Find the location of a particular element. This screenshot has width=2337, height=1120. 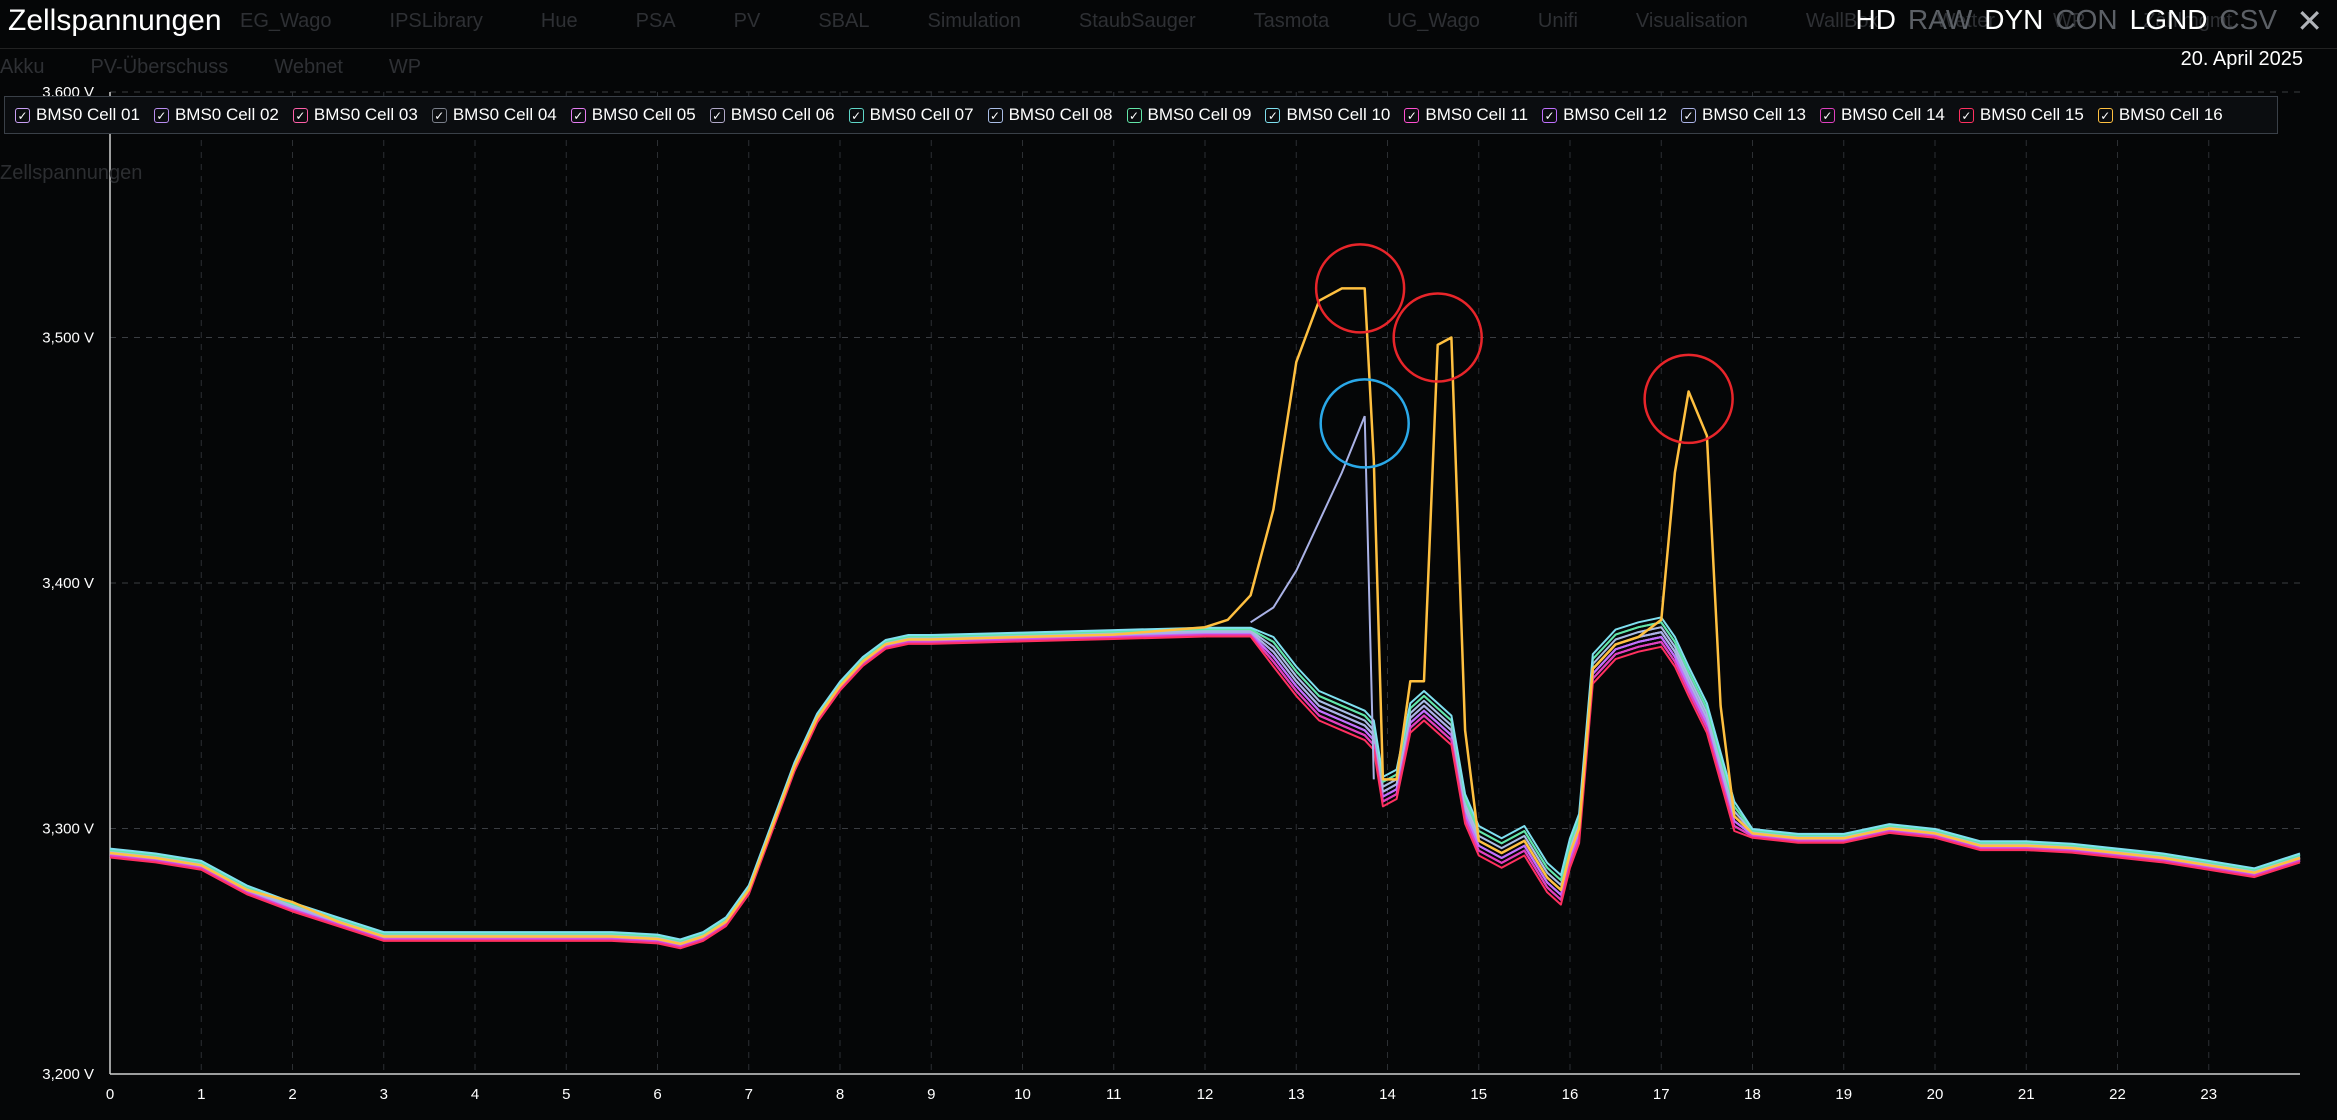

legend-item: ✓ BMS0 Cell 15 is located at coordinates (2021, 115).